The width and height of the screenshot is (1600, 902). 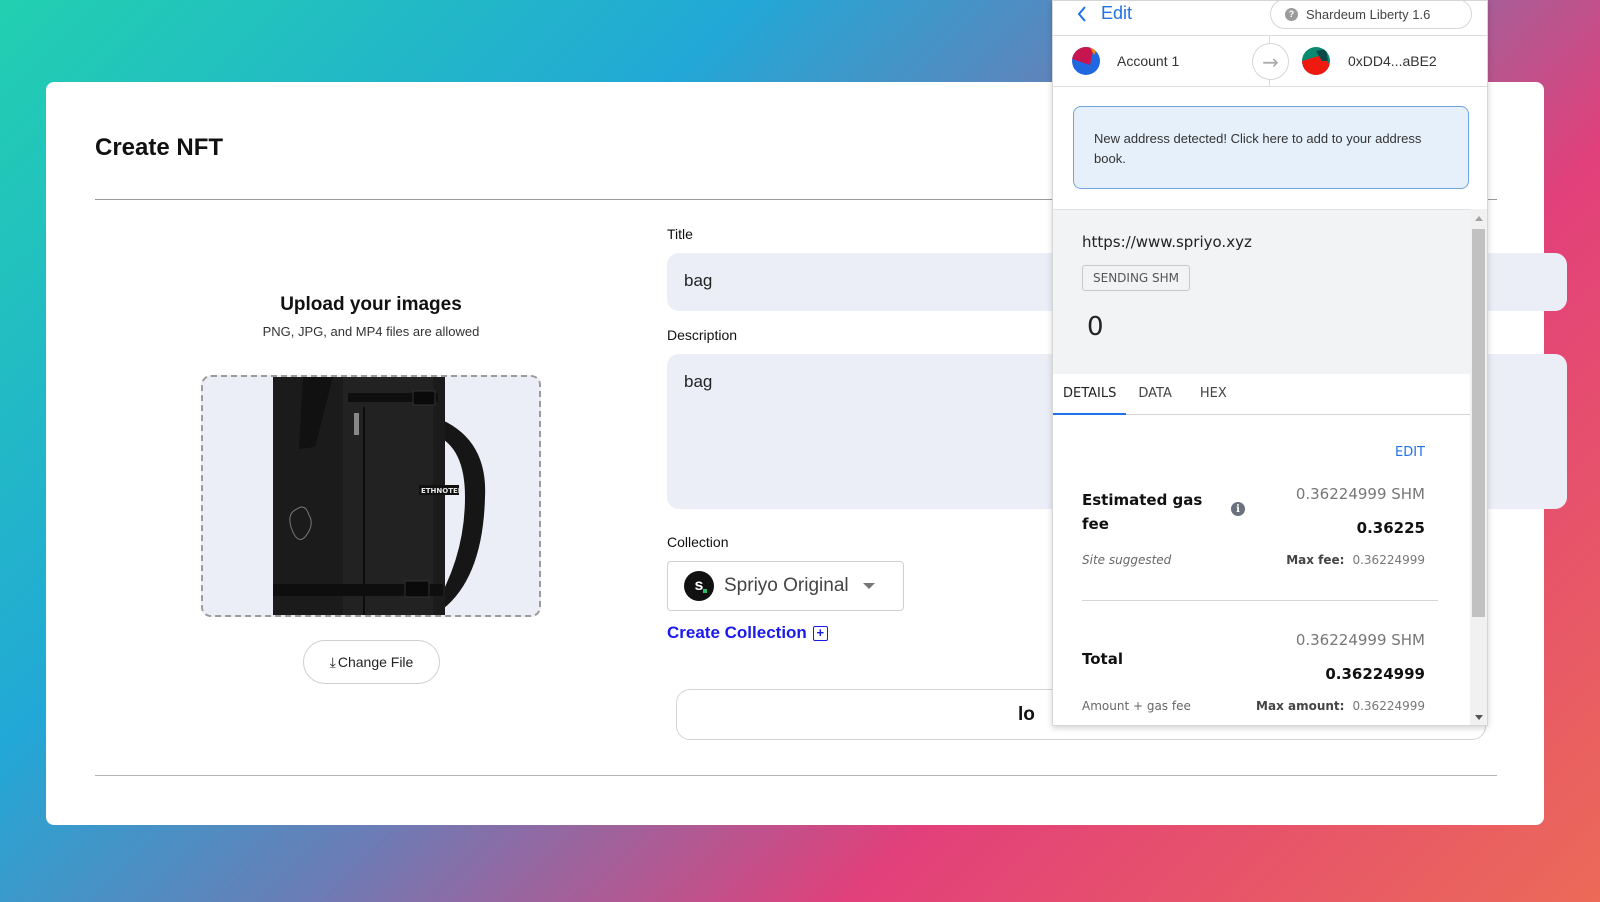 I want to click on description-label: Description, so click(x=702, y=335).